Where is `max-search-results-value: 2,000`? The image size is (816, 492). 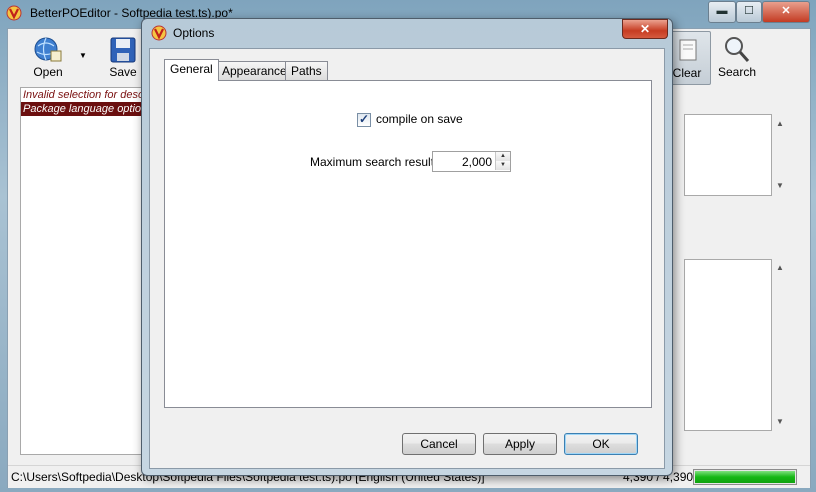 max-search-results-value: 2,000 is located at coordinates (477, 162).